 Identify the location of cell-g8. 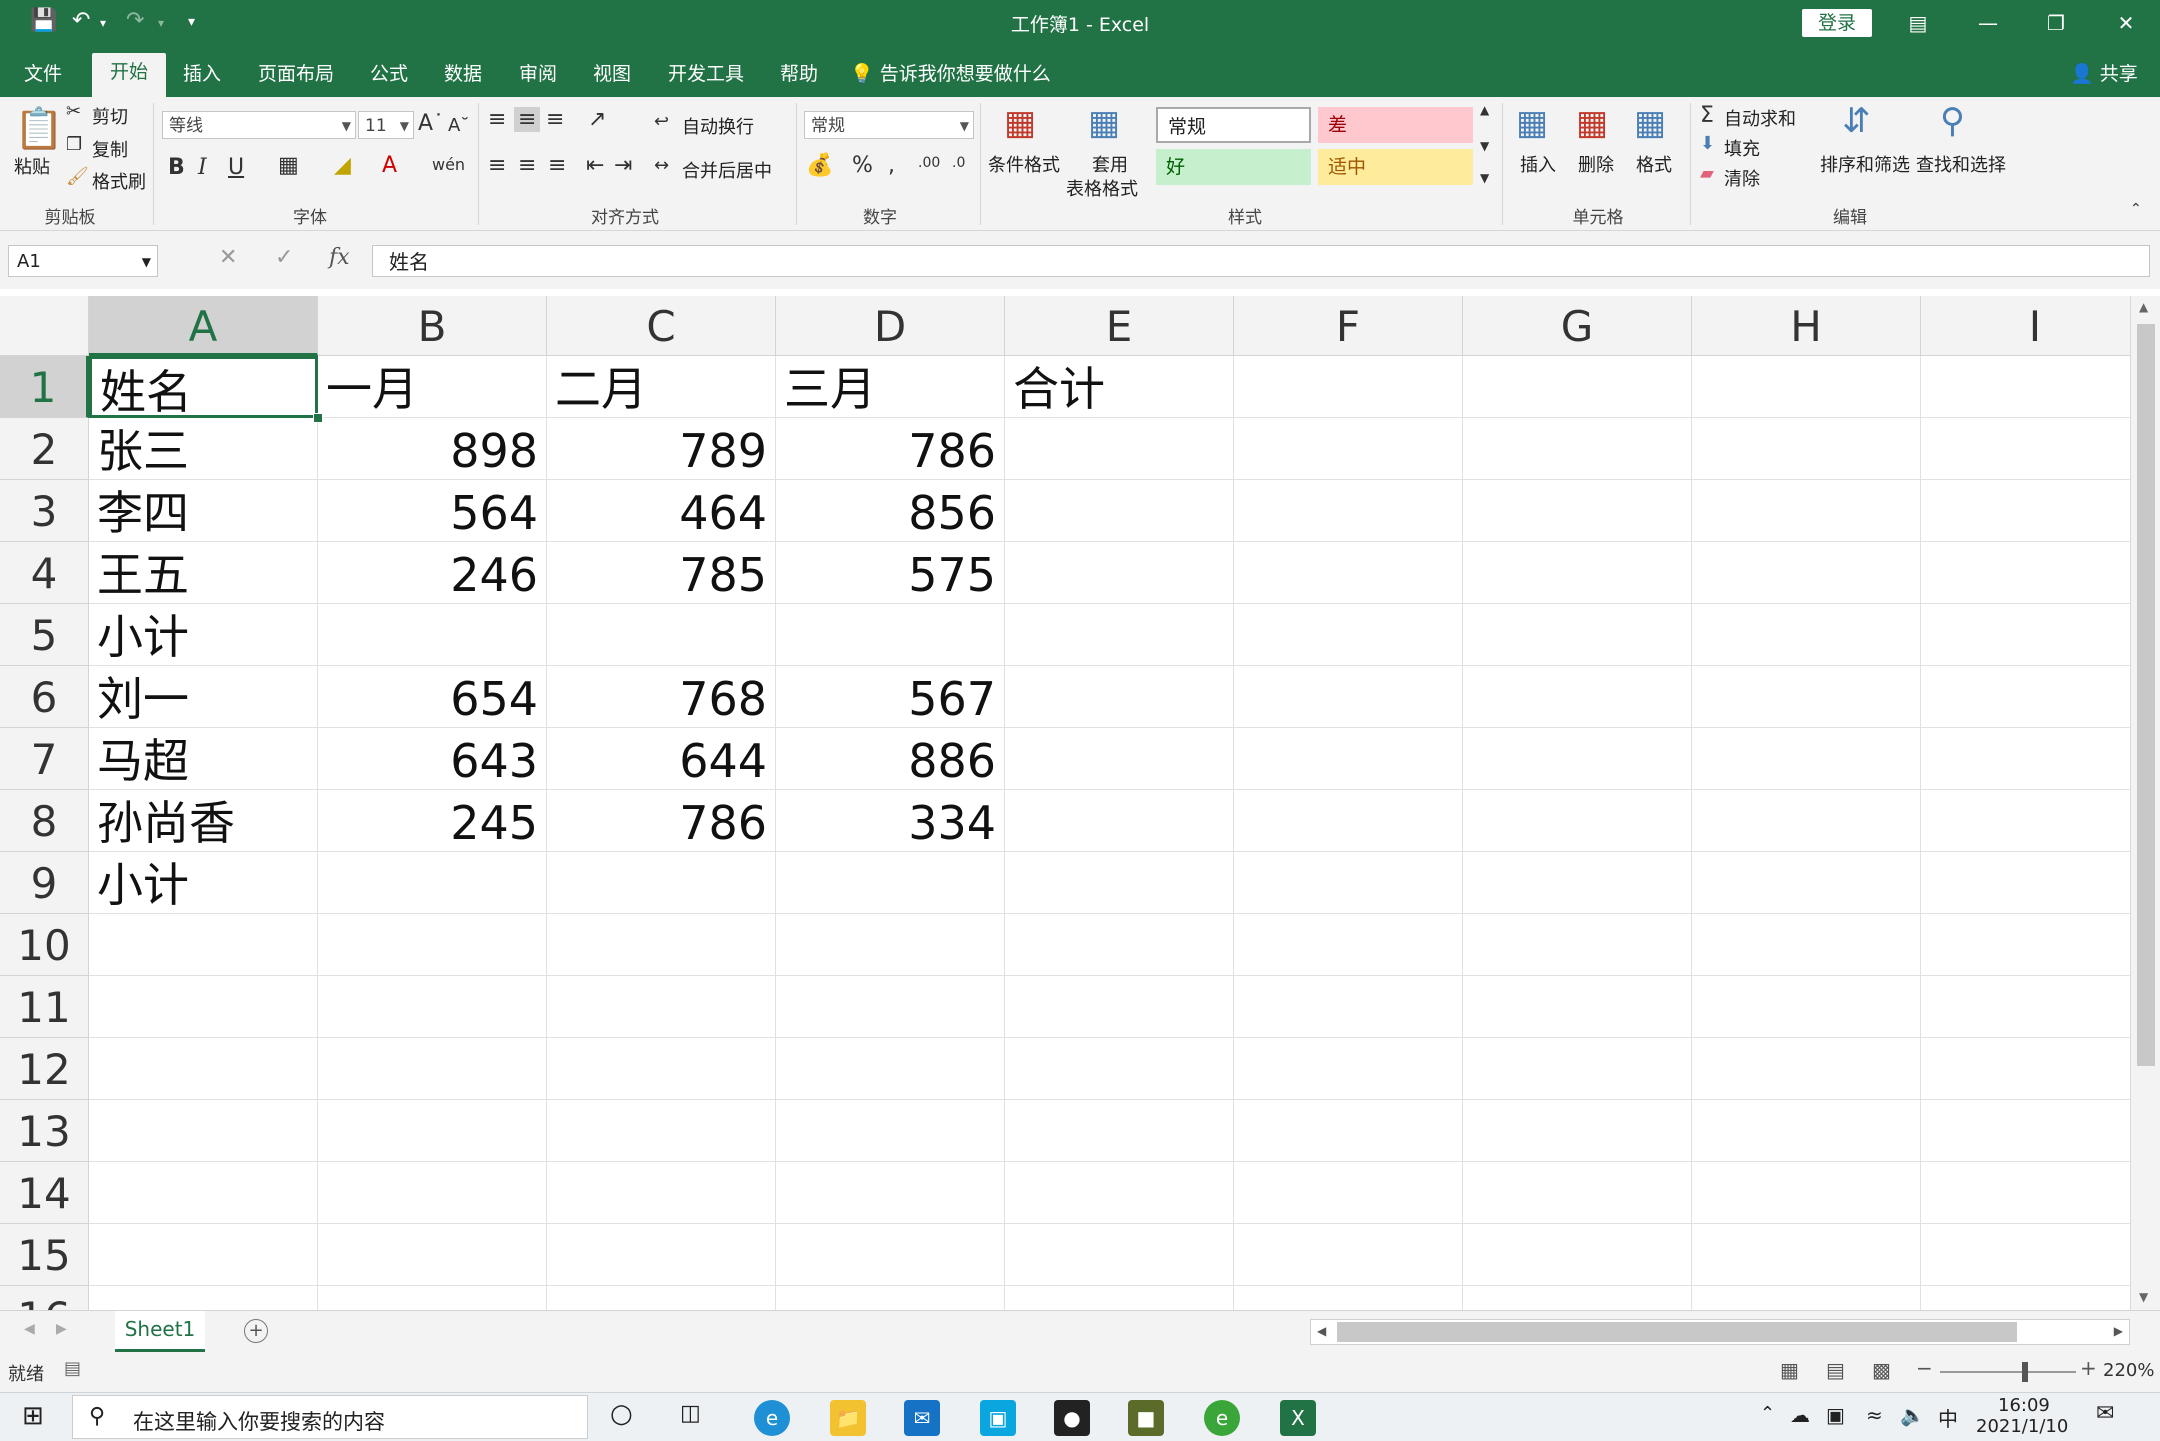
(1577, 821).